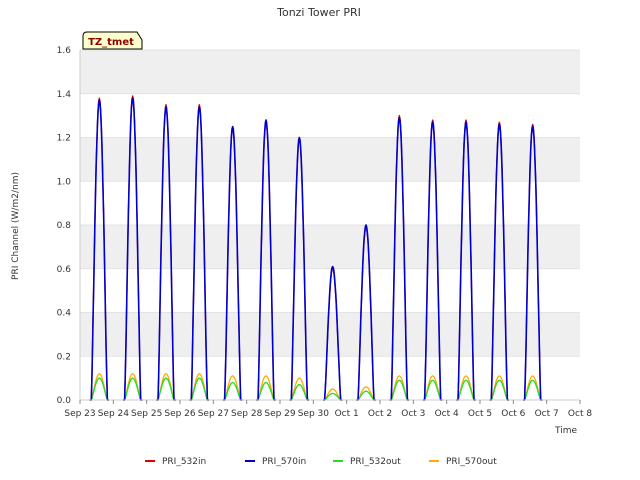 This screenshot has height=480, width=640. I want to click on y-axis-title: PRI Channel (W/m2/nm), so click(16, 226).